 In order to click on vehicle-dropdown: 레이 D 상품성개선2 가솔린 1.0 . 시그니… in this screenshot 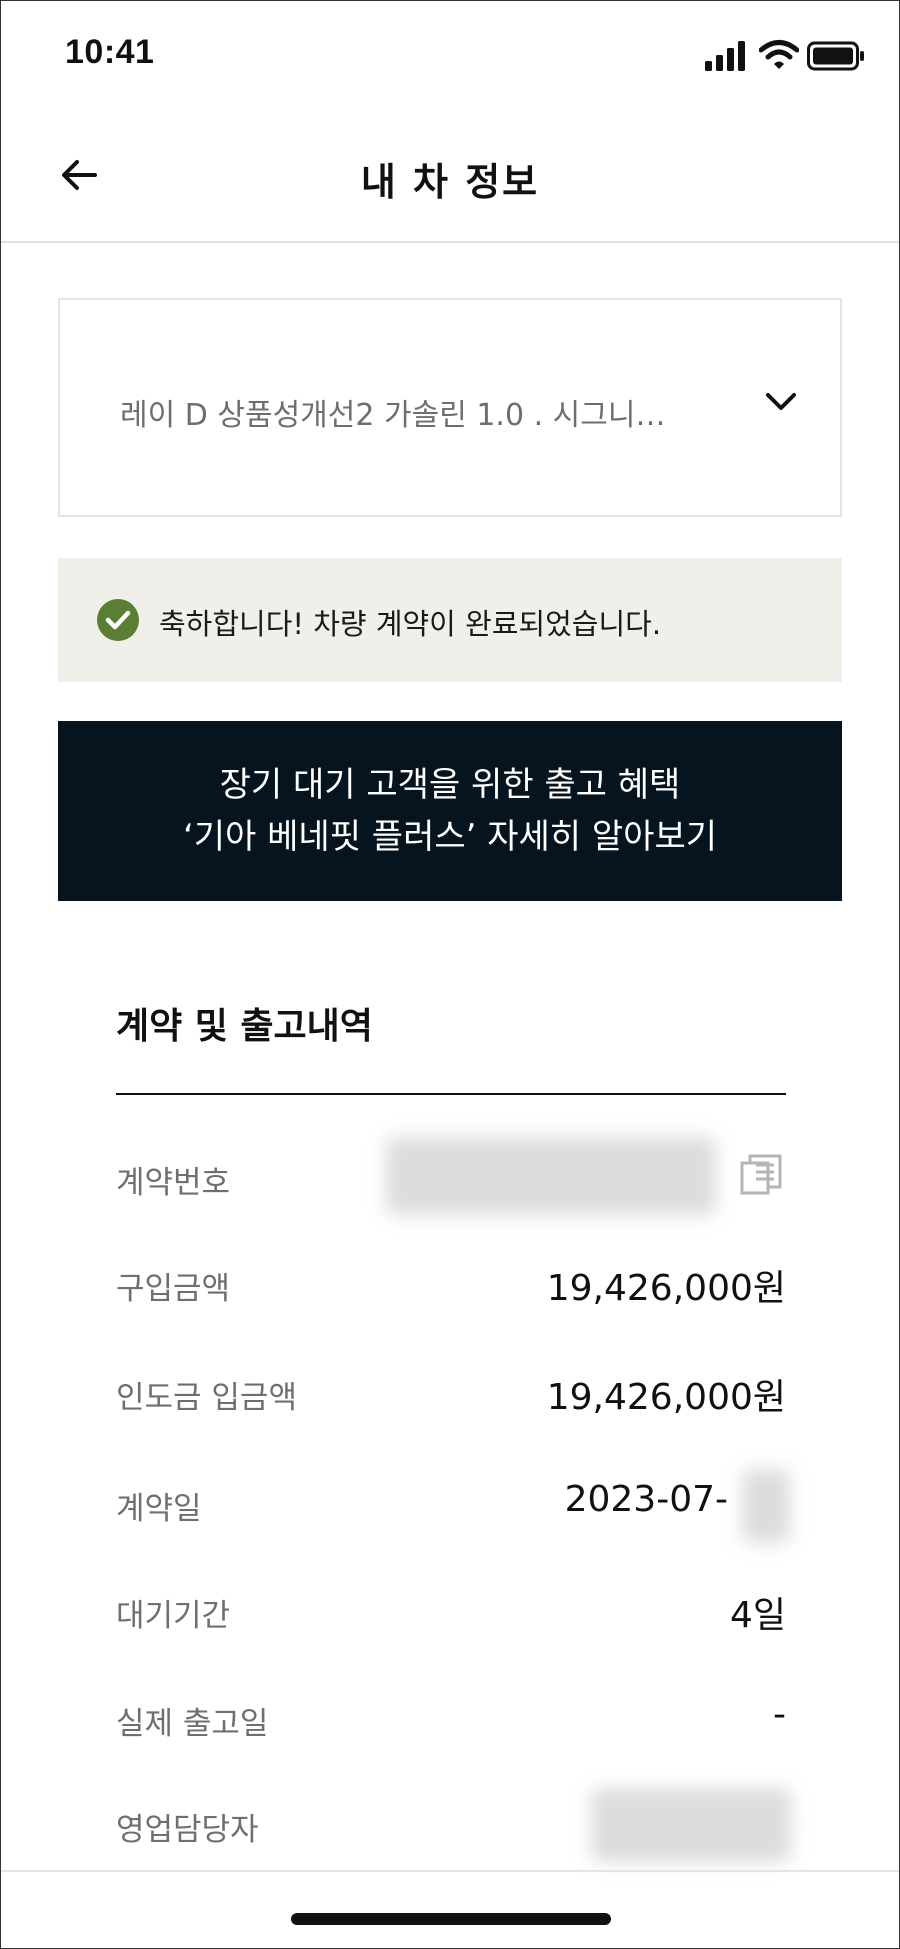, I will do `click(450, 407)`.